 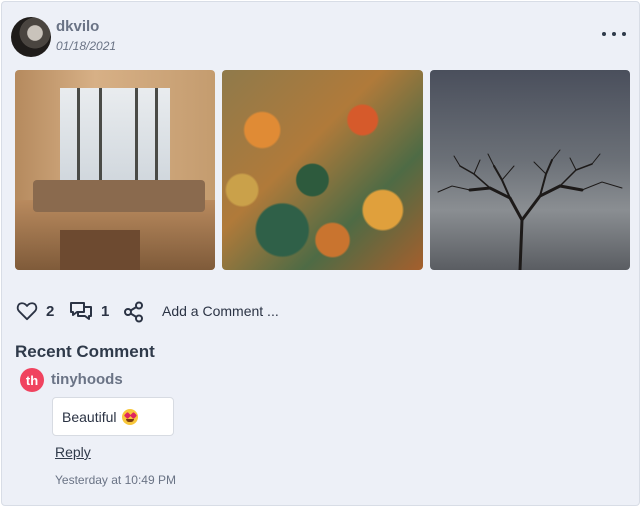 What do you see at coordinates (27, 313) in the screenshot?
I see `heart-icon` at bounding box center [27, 313].